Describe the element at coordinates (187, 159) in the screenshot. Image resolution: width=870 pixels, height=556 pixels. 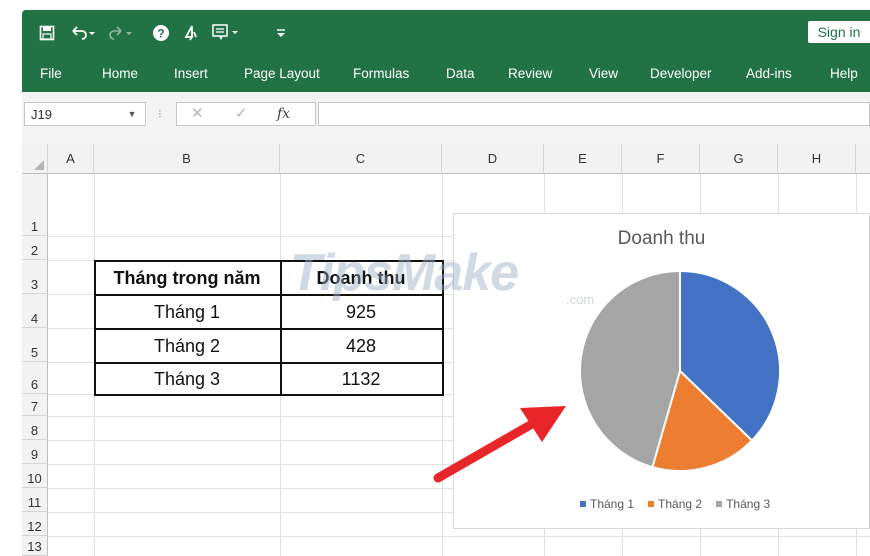
I see `column-header-b: B` at that location.